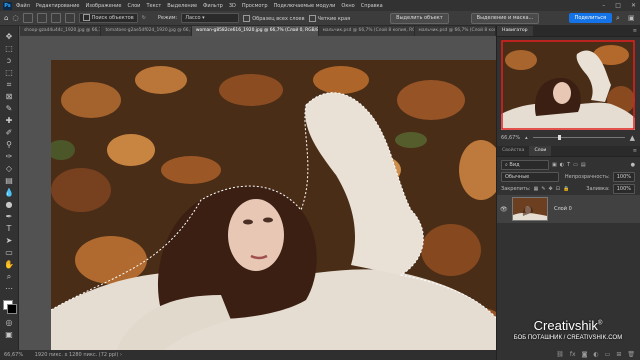 Image resolution: width=640 pixels, height=360 pixels. I want to click on eraser-tool-icon: ◇, so click(9, 169).